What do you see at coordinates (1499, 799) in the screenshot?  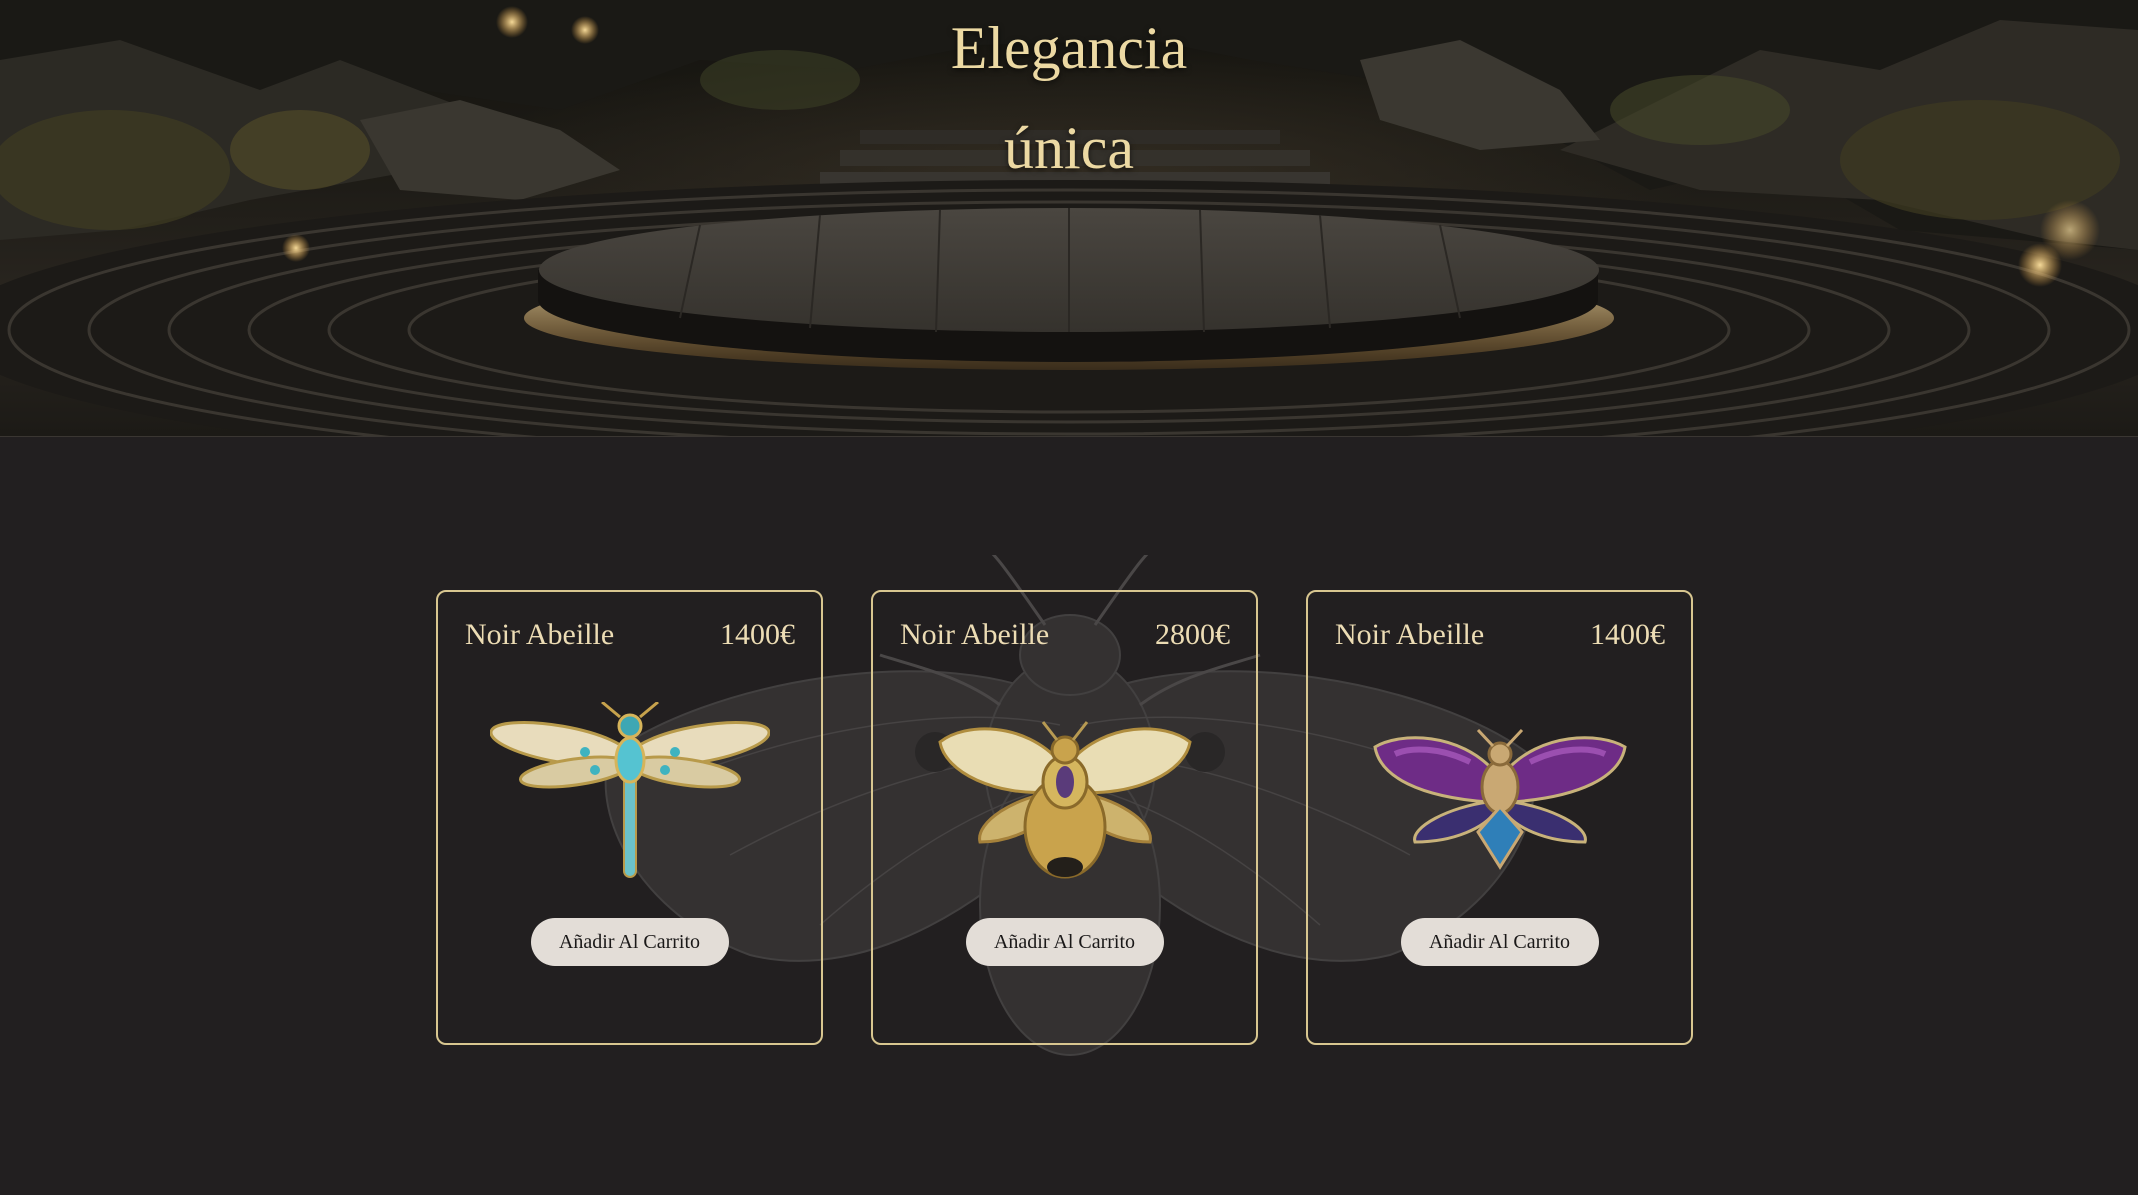 I see `moth-brooch-icon` at bounding box center [1499, 799].